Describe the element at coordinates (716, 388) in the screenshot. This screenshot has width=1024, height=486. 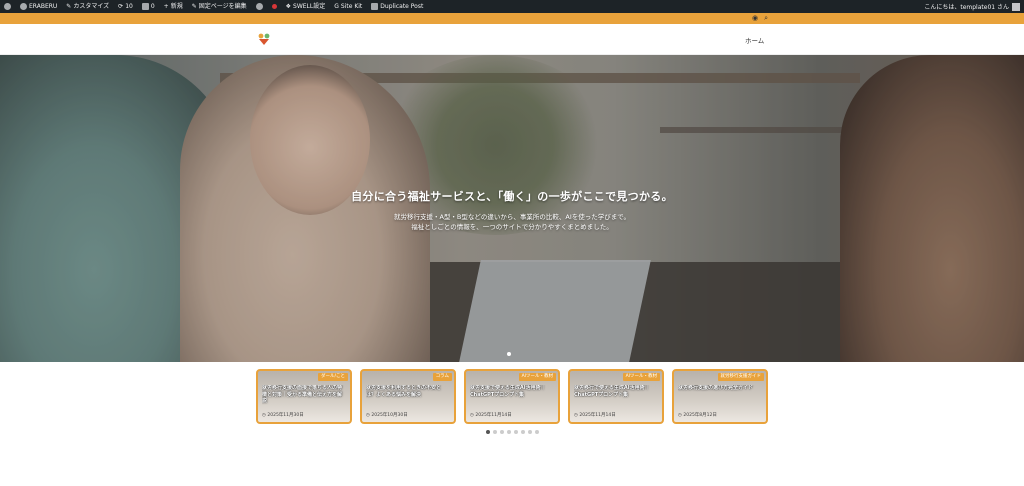
I see `post-title: 就労移行支援の選び方完全ガイド` at that location.